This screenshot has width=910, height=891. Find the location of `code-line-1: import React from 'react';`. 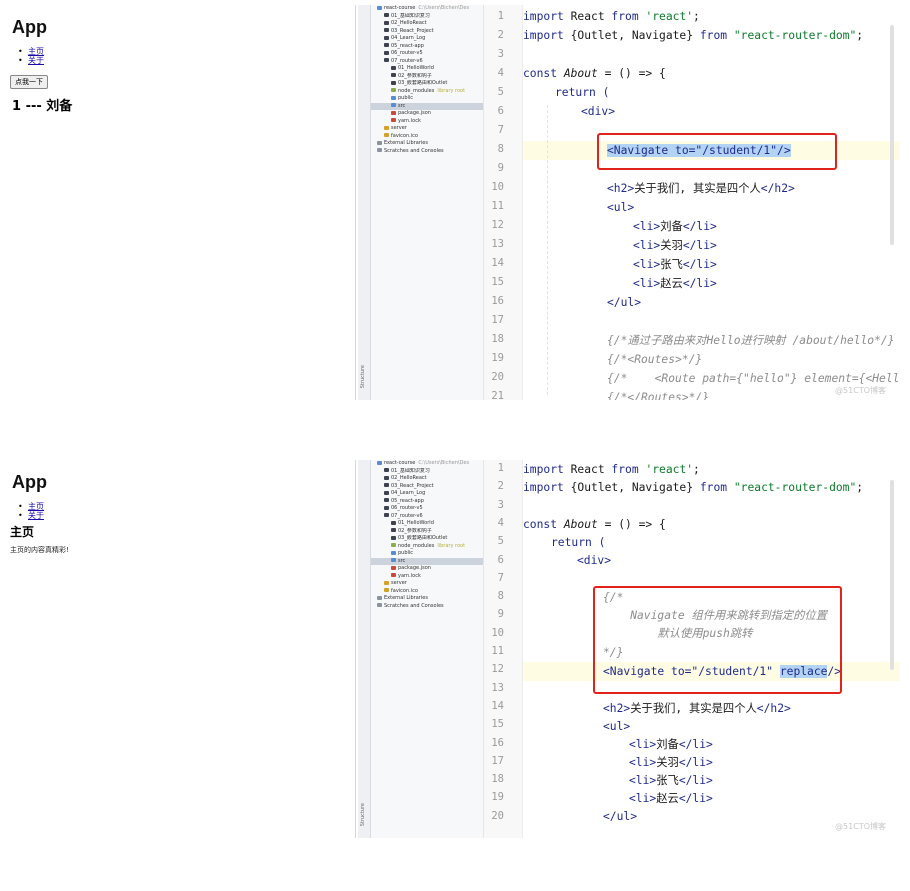

code-line-1: import React from 'react'; is located at coordinates (611, 16).